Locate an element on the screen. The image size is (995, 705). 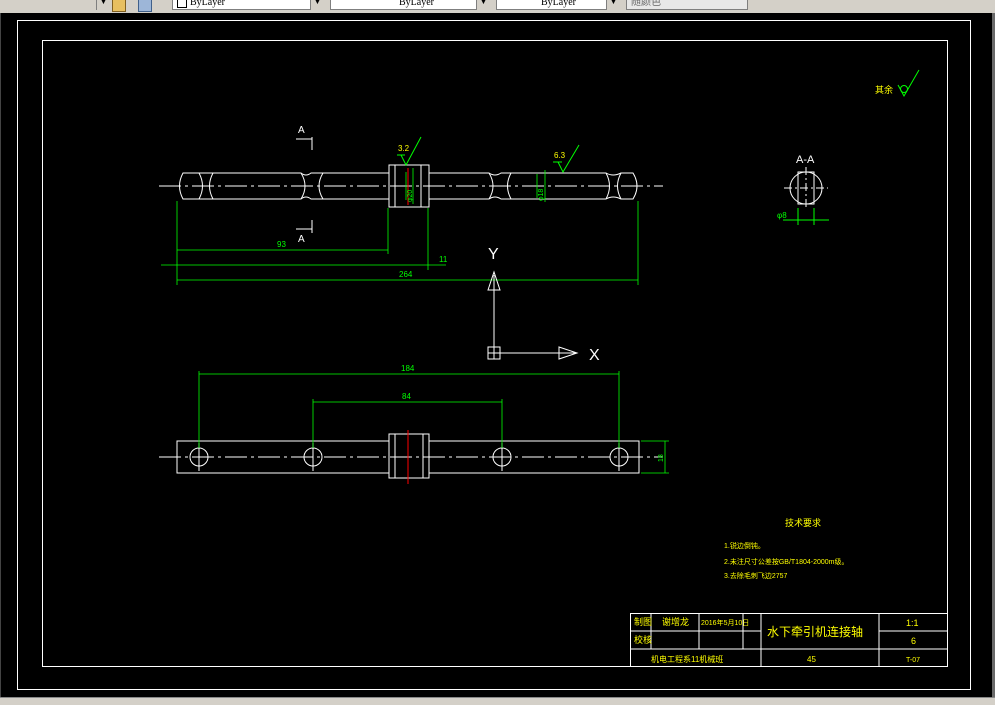
section-label: A-A is located at coordinates (805, 160).